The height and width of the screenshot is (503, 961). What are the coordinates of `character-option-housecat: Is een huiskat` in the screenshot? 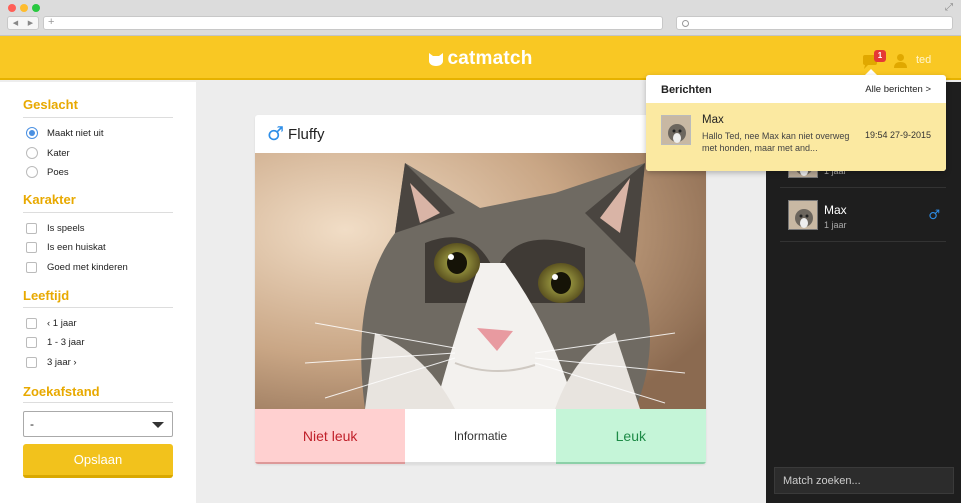 It's located at (66, 247).